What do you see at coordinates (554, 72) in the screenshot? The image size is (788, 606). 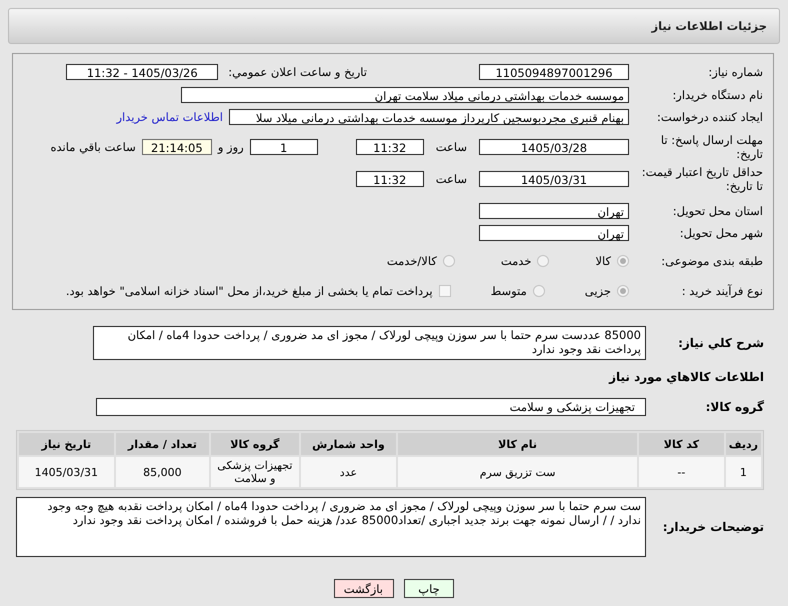 I see `need-number-field: 1105094897001296` at bounding box center [554, 72].